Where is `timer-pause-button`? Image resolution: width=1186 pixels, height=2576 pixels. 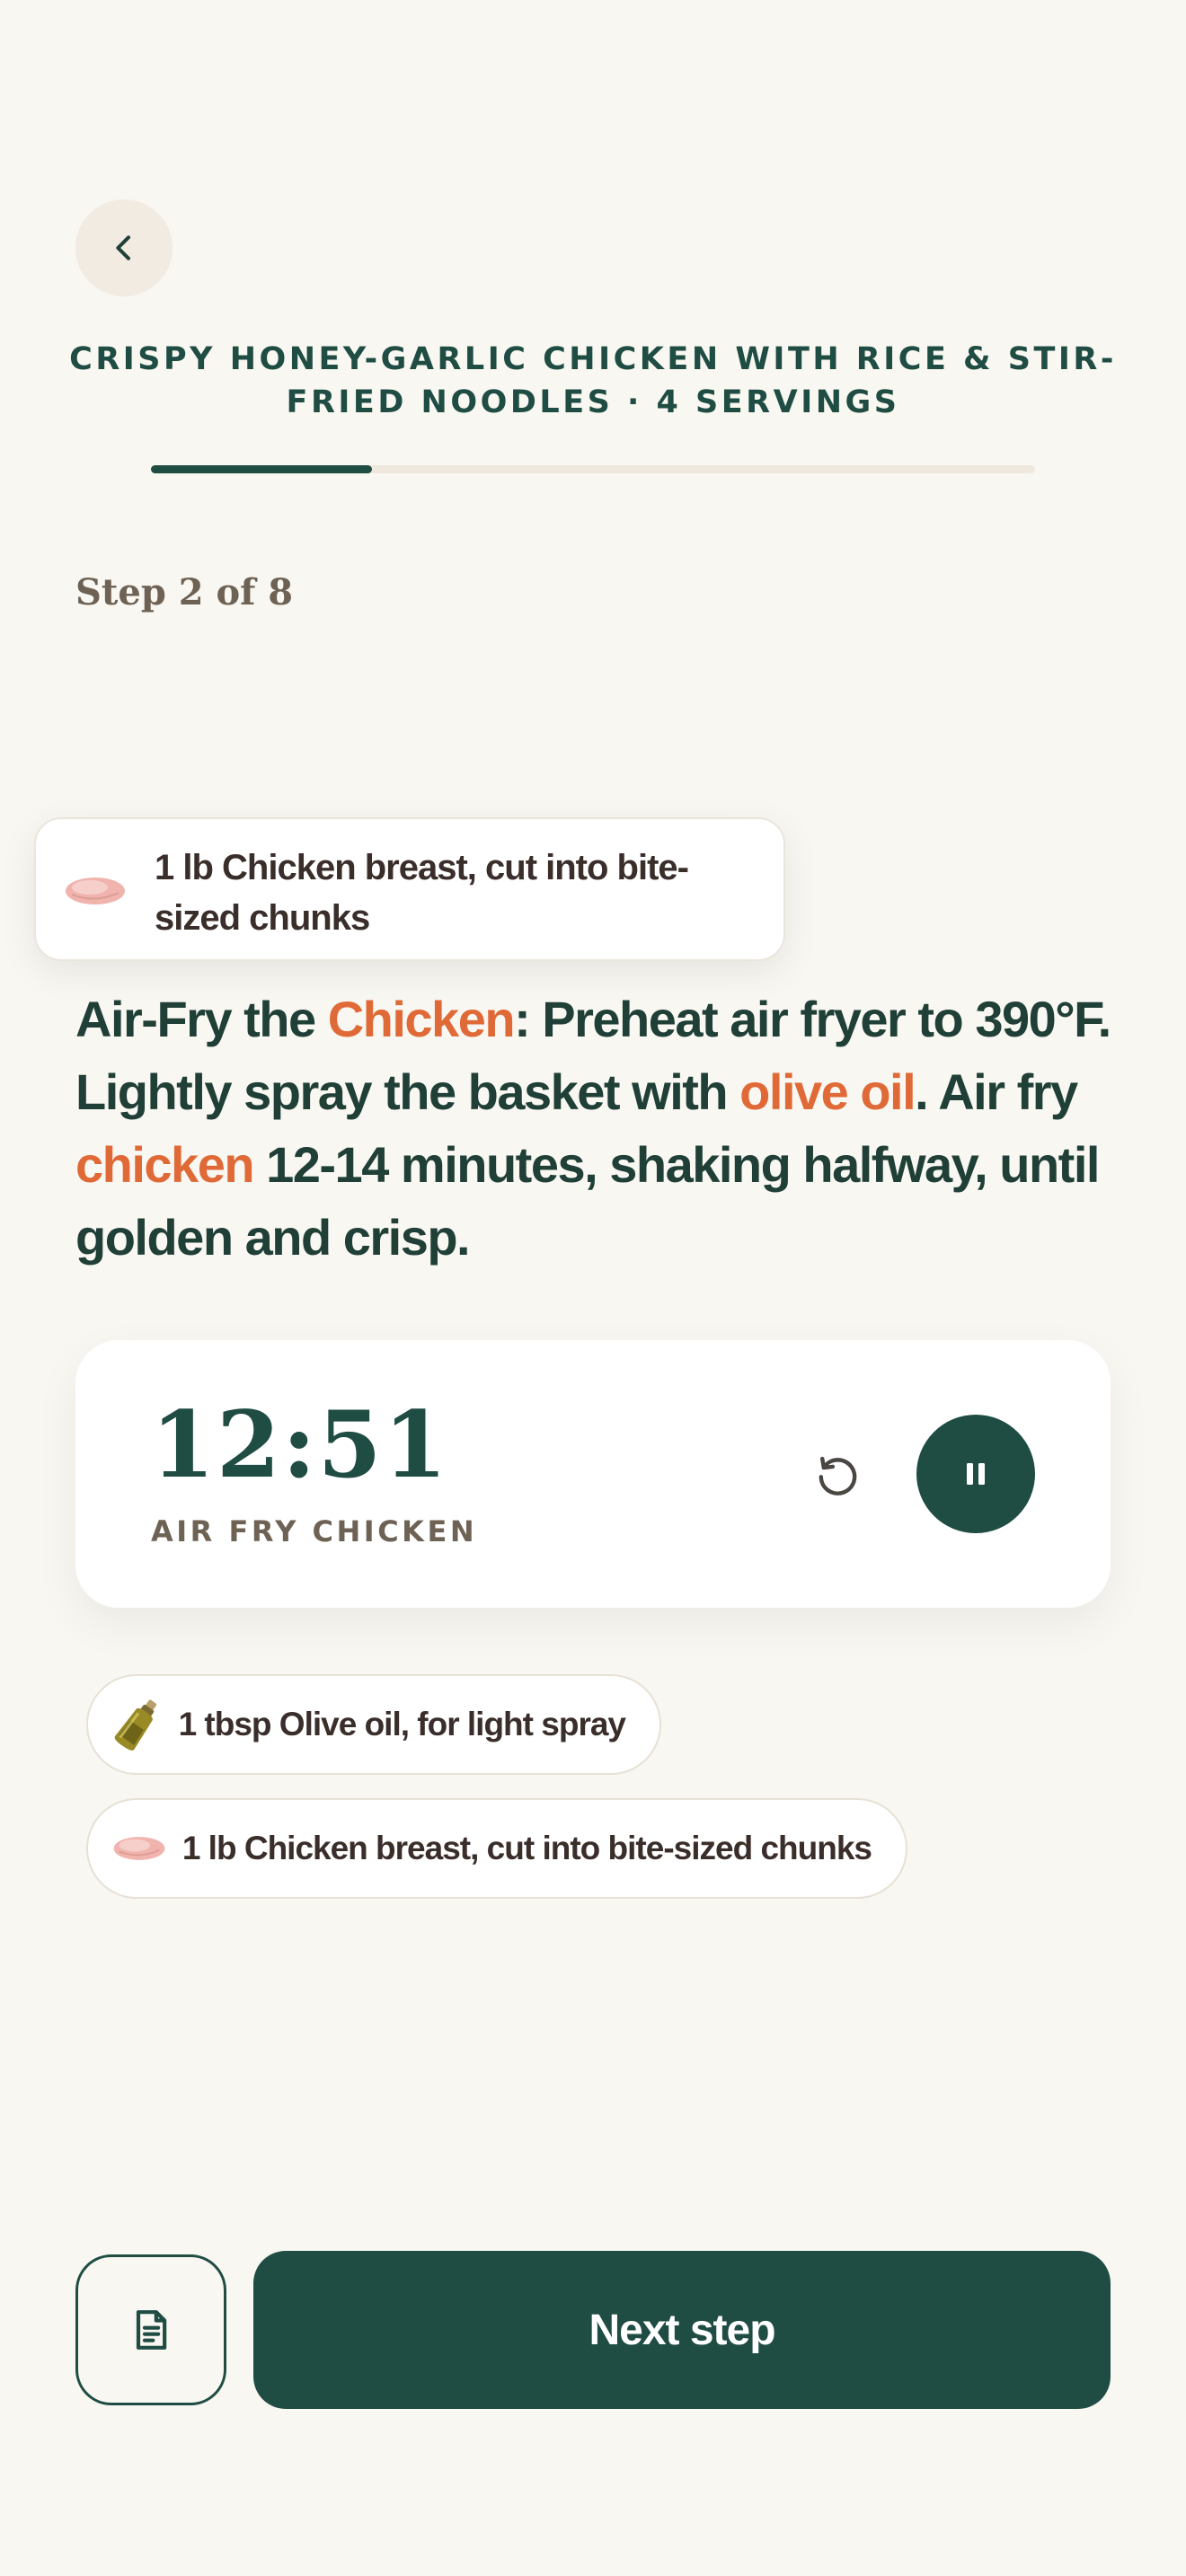
timer-pause-button is located at coordinates (975, 1474).